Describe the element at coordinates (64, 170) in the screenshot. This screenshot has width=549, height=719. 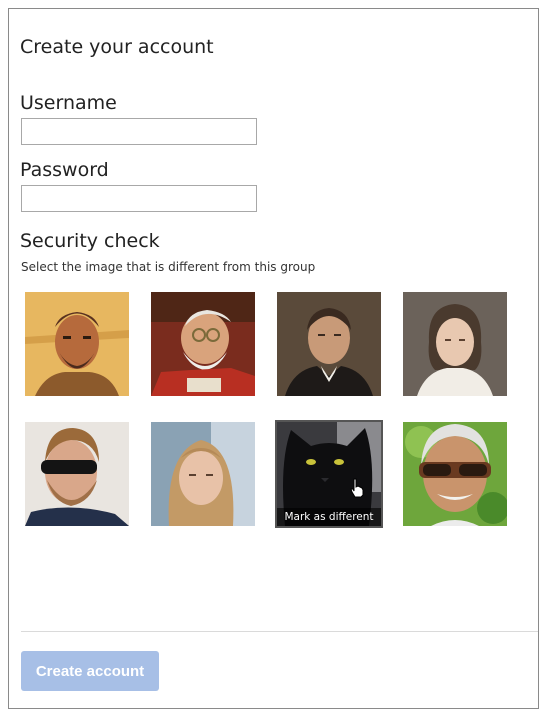
I see `password-label: Password` at that location.